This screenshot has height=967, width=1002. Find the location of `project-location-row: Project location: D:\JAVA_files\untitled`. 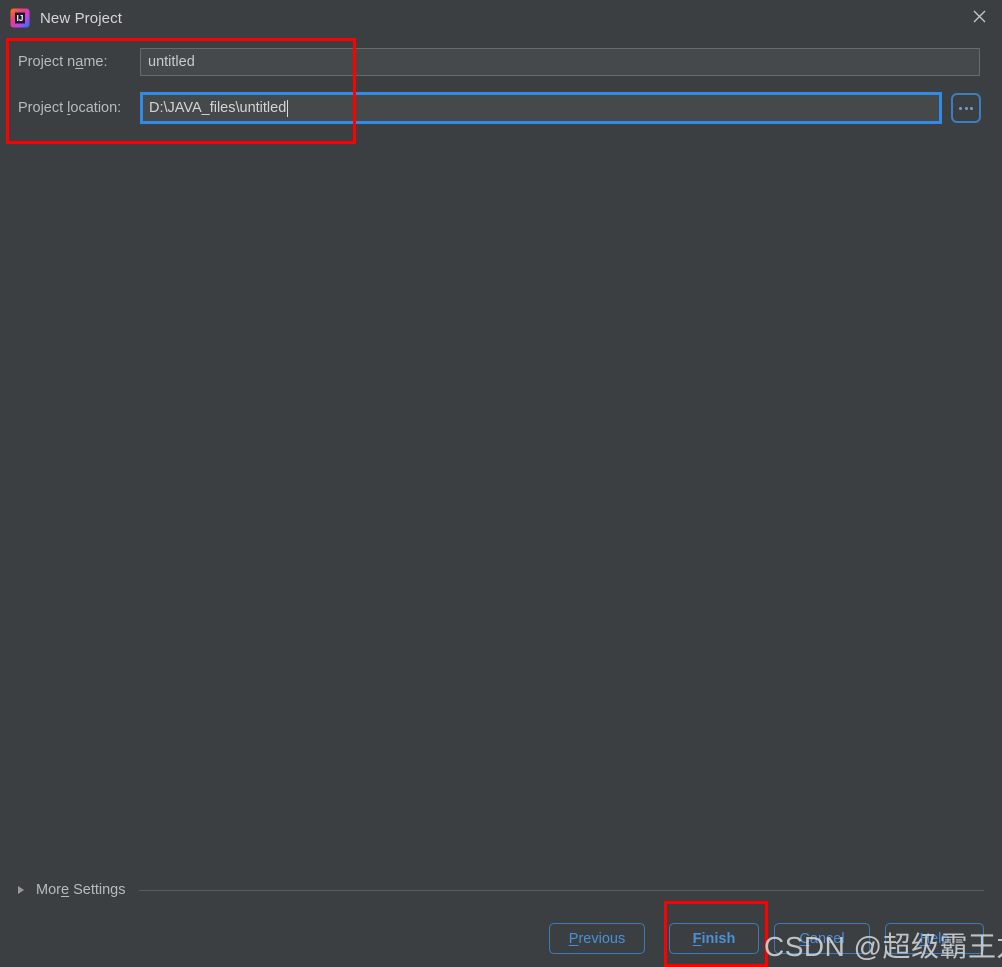

project-location-row: Project location: D:\JAVA_files\untitled is located at coordinates (499, 108).